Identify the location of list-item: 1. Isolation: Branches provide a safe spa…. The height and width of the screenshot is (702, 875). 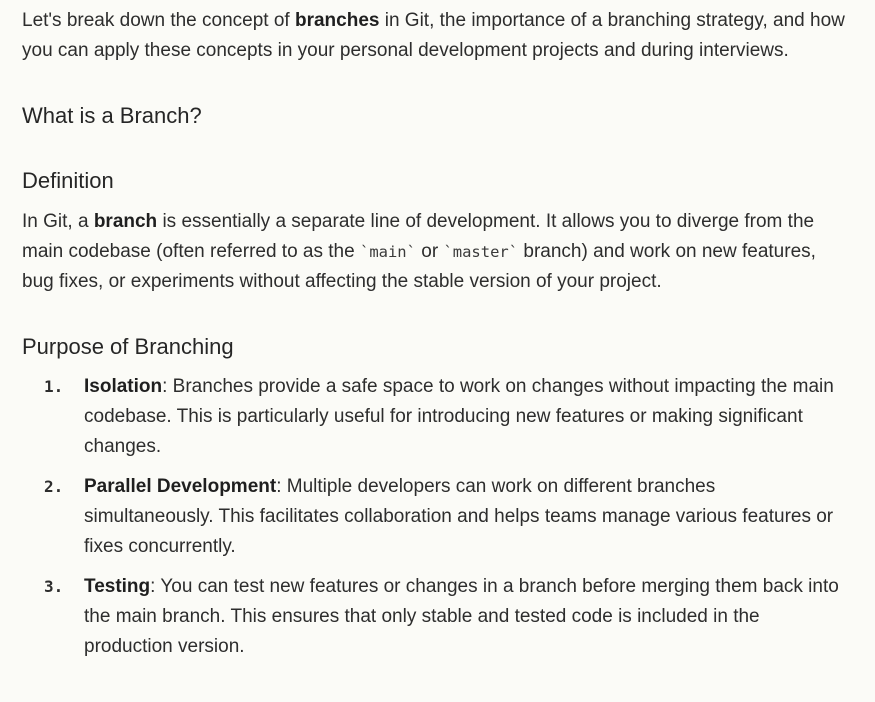
(433, 417).